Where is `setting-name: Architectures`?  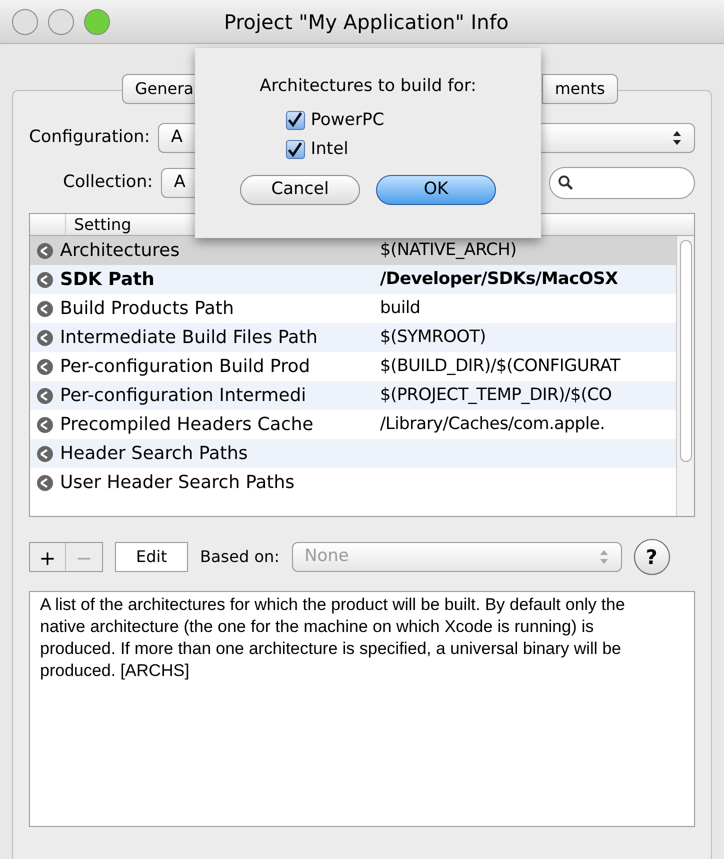 setting-name: Architectures is located at coordinates (120, 251).